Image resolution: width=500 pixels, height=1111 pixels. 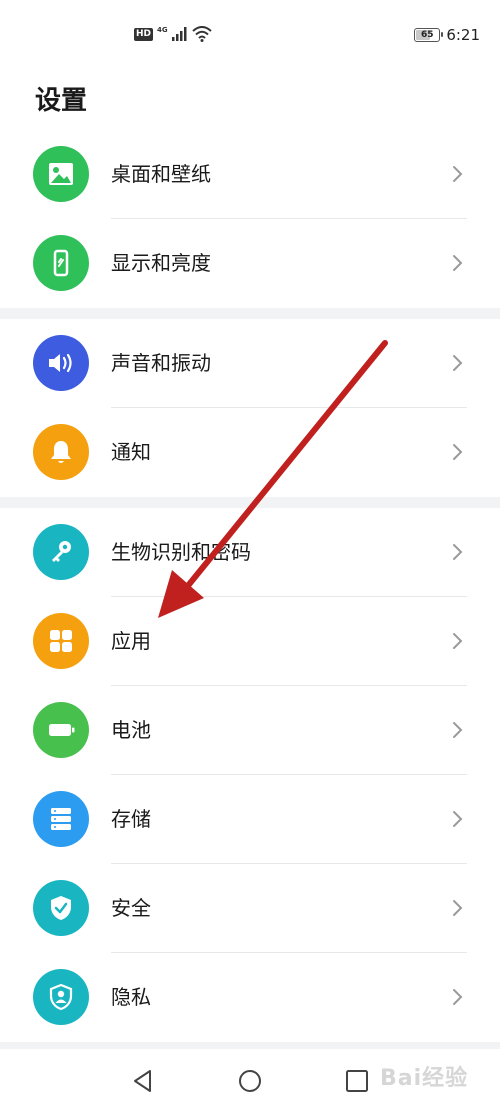 What do you see at coordinates (61, 641) in the screenshot?
I see `apps-grid-icon` at bounding box center [61, 641].